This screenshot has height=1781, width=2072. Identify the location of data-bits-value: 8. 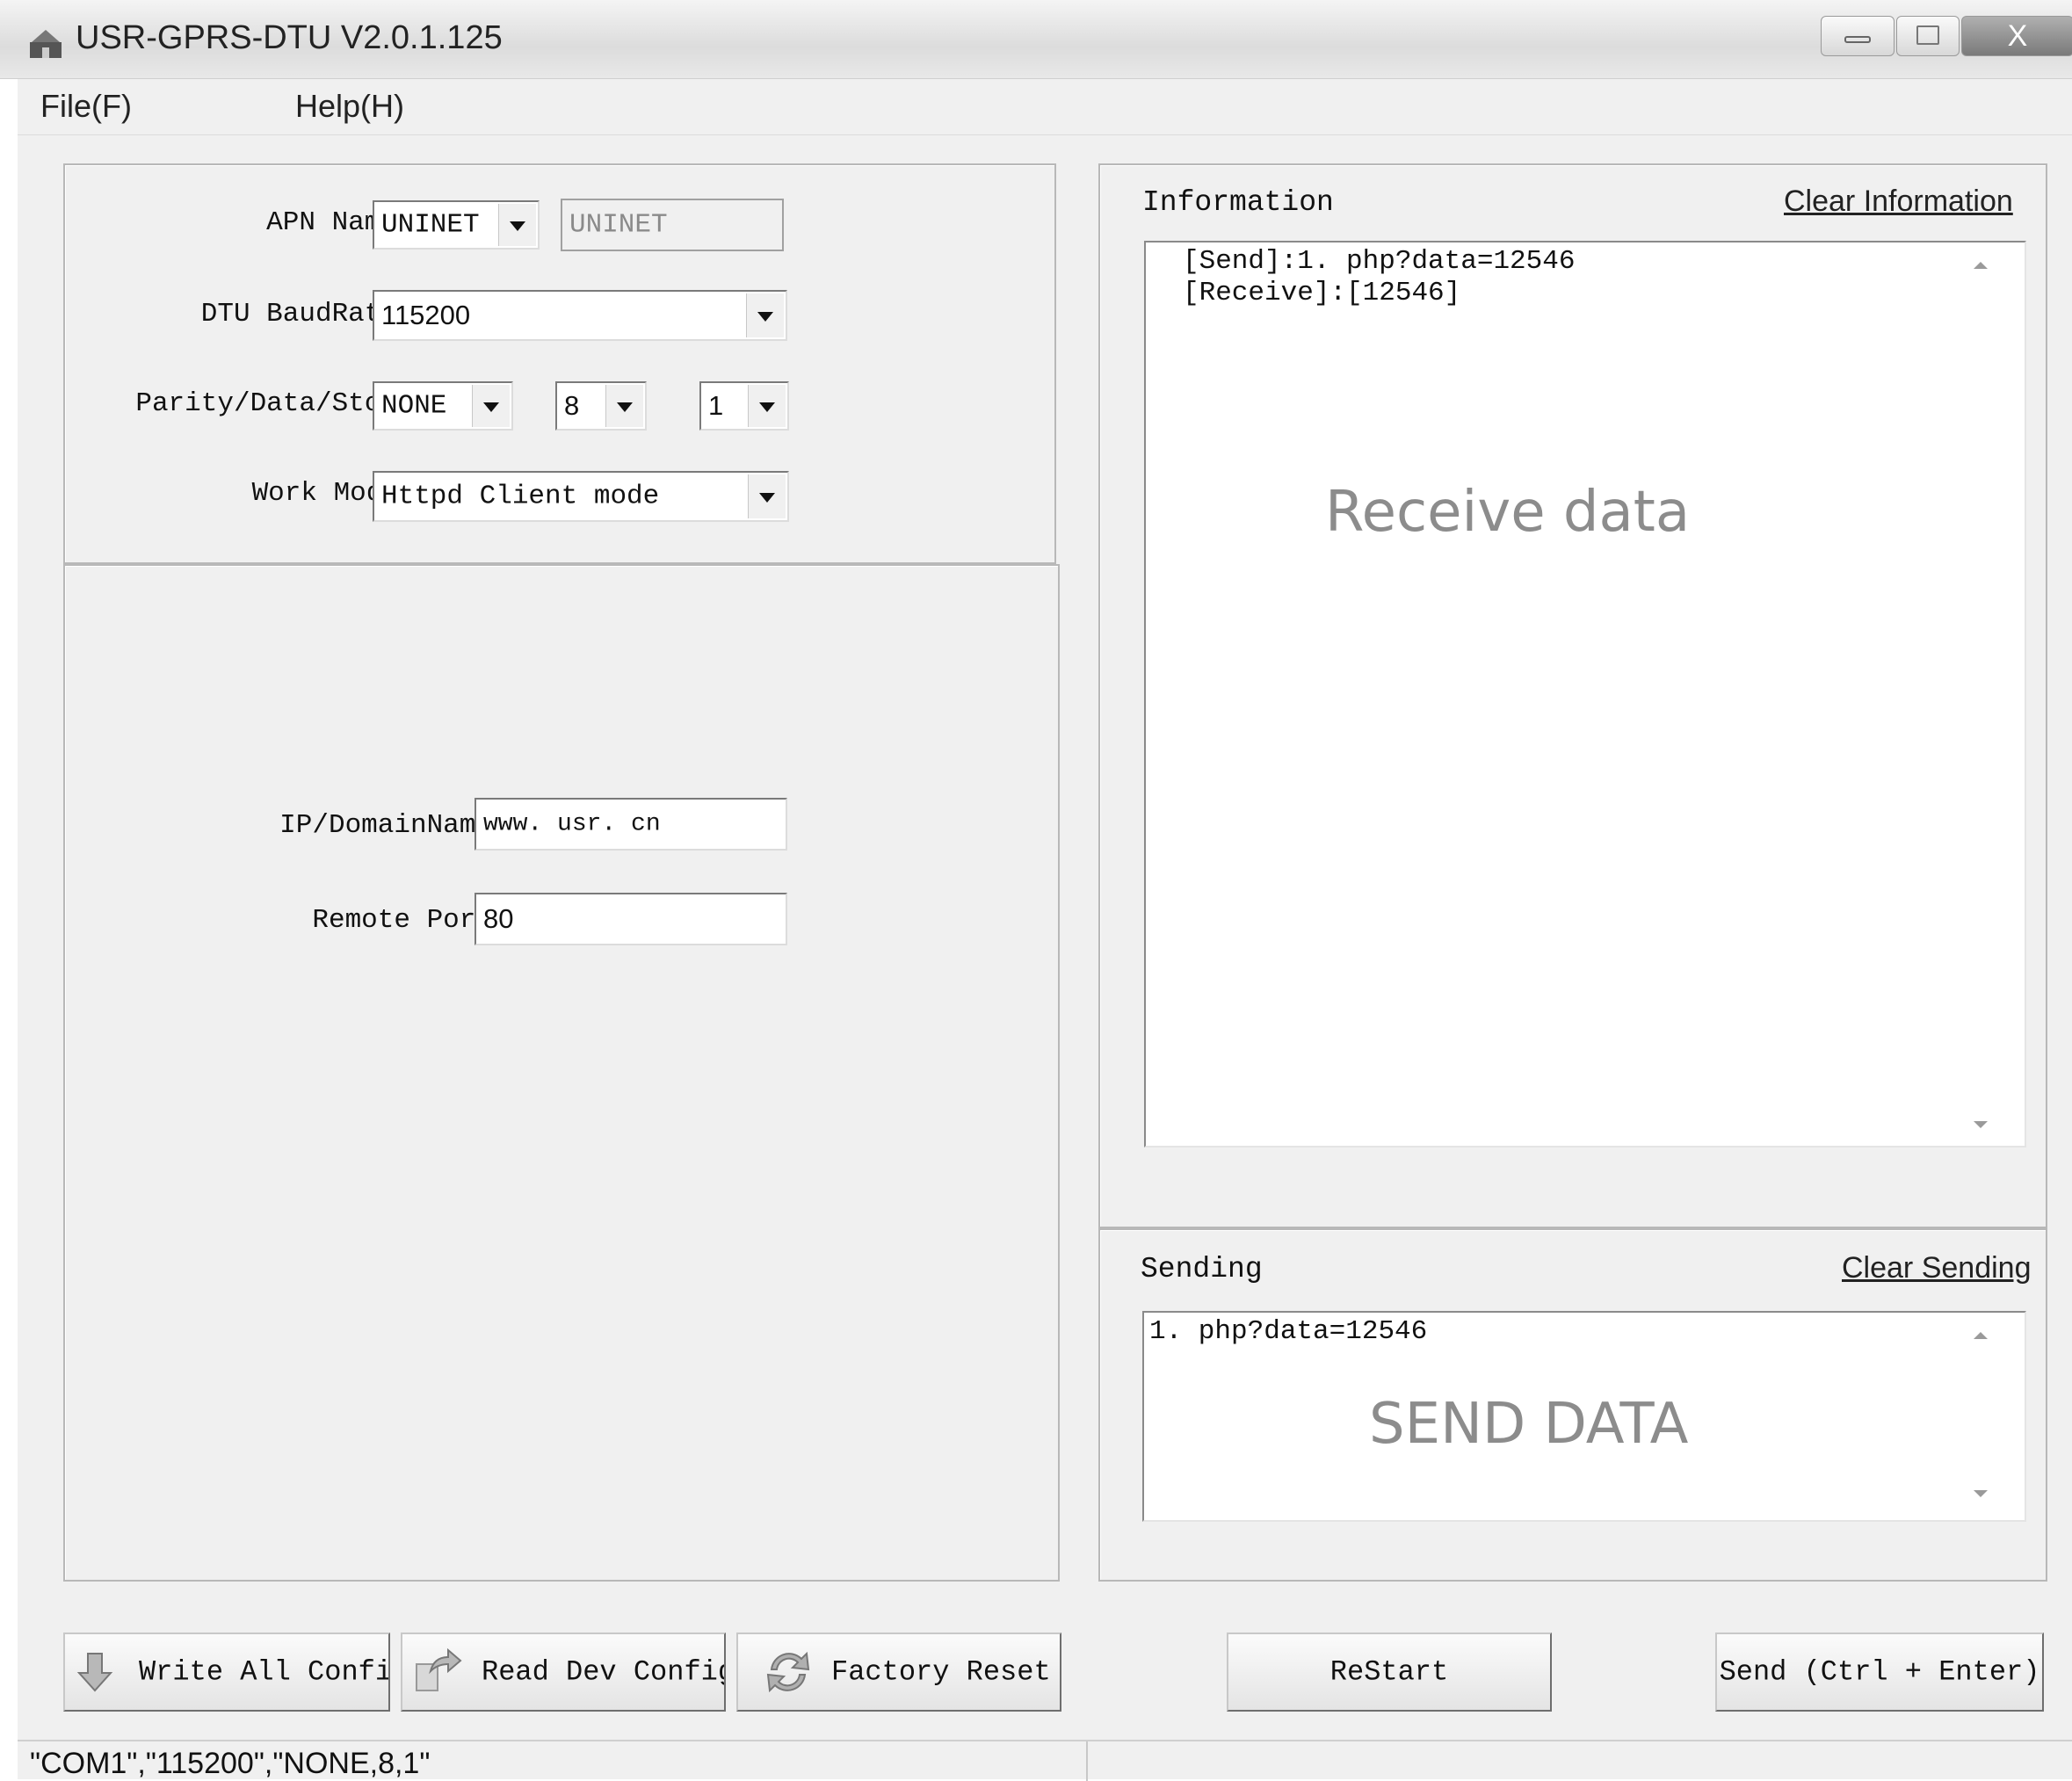
(572, 405).